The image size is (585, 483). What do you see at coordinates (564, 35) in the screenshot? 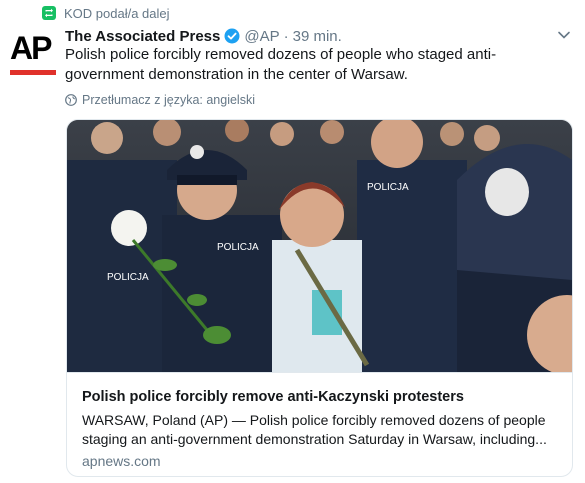
I see `chevron-down-icon` at bounding box center [564, 35].